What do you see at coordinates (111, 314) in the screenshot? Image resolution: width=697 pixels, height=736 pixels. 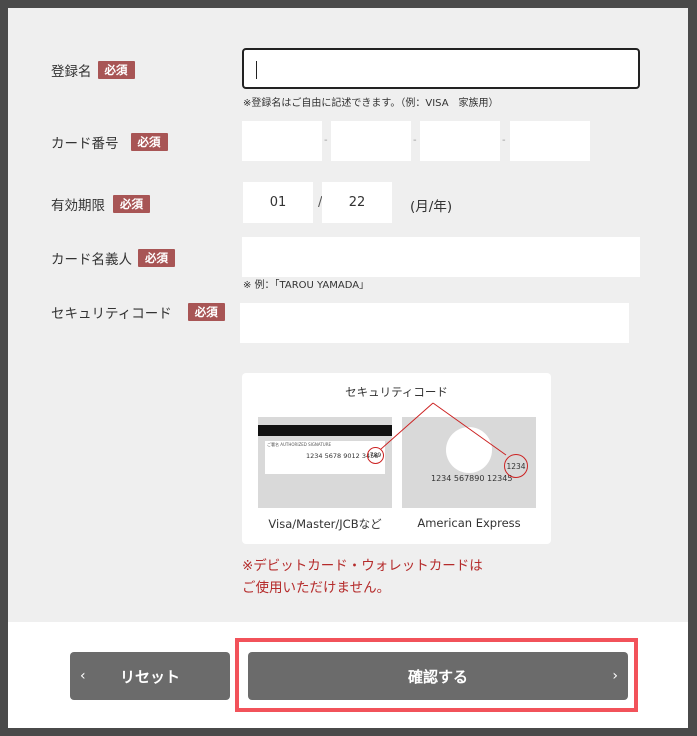 I see `security-code-label-text: セキュリティコード` at bounding box center [111, 314].